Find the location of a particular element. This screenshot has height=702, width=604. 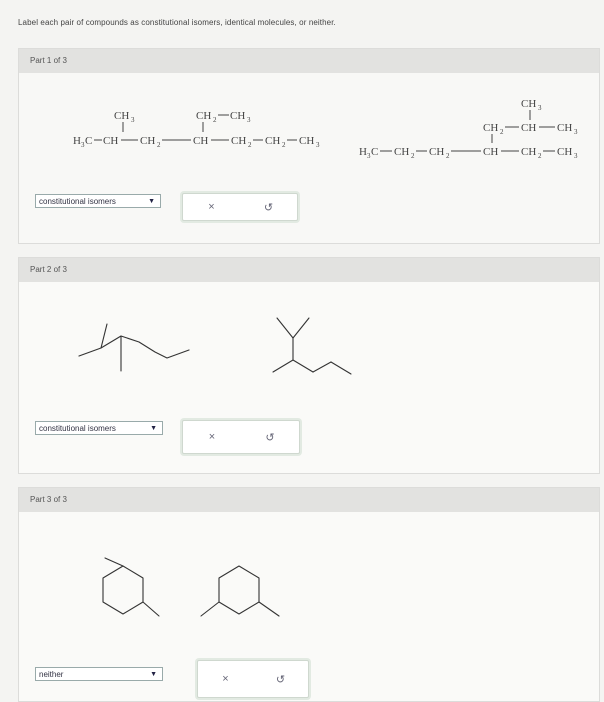

part-2-button-group: × ↺ is located at coordinates (241, 437).